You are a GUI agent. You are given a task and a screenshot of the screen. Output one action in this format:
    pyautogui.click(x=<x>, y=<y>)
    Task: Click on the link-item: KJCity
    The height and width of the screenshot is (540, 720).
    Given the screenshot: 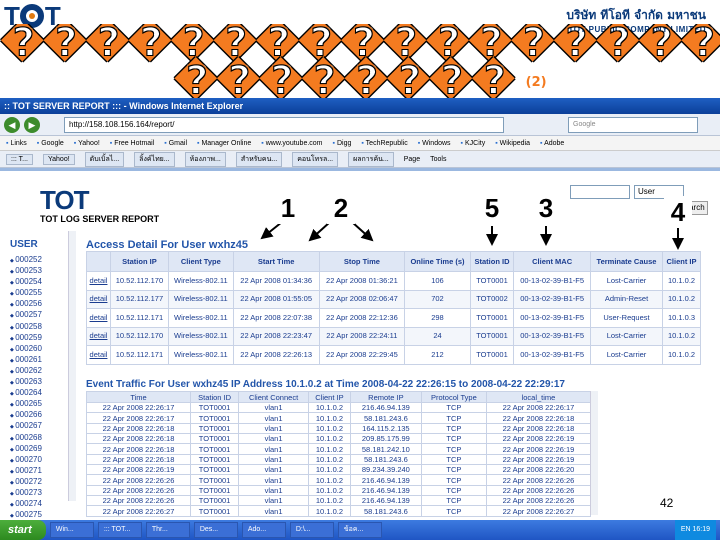 What is the action you would take?
    pyautogui.click(x=473, y=143)
    